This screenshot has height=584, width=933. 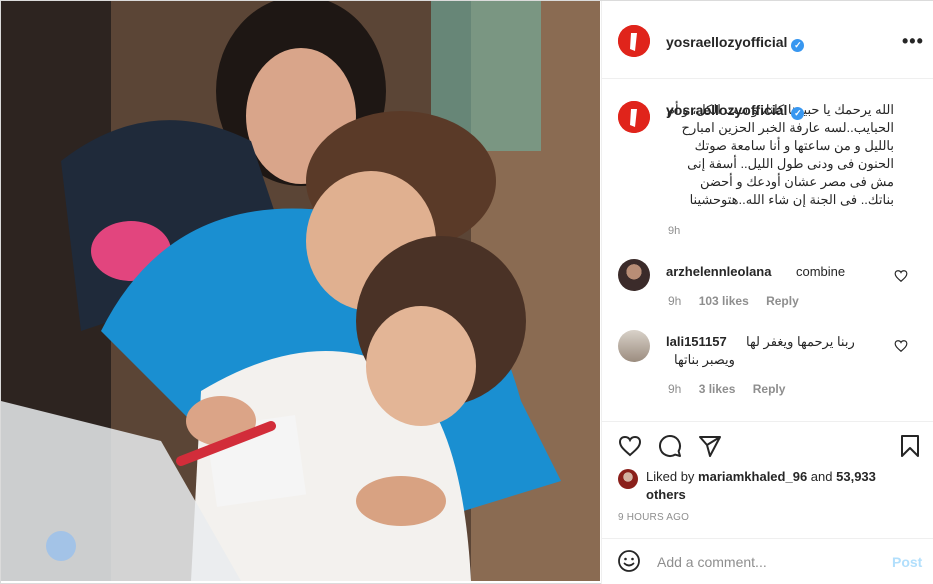 I want to click on author-avatar-icon, so click(x=634, y=41).